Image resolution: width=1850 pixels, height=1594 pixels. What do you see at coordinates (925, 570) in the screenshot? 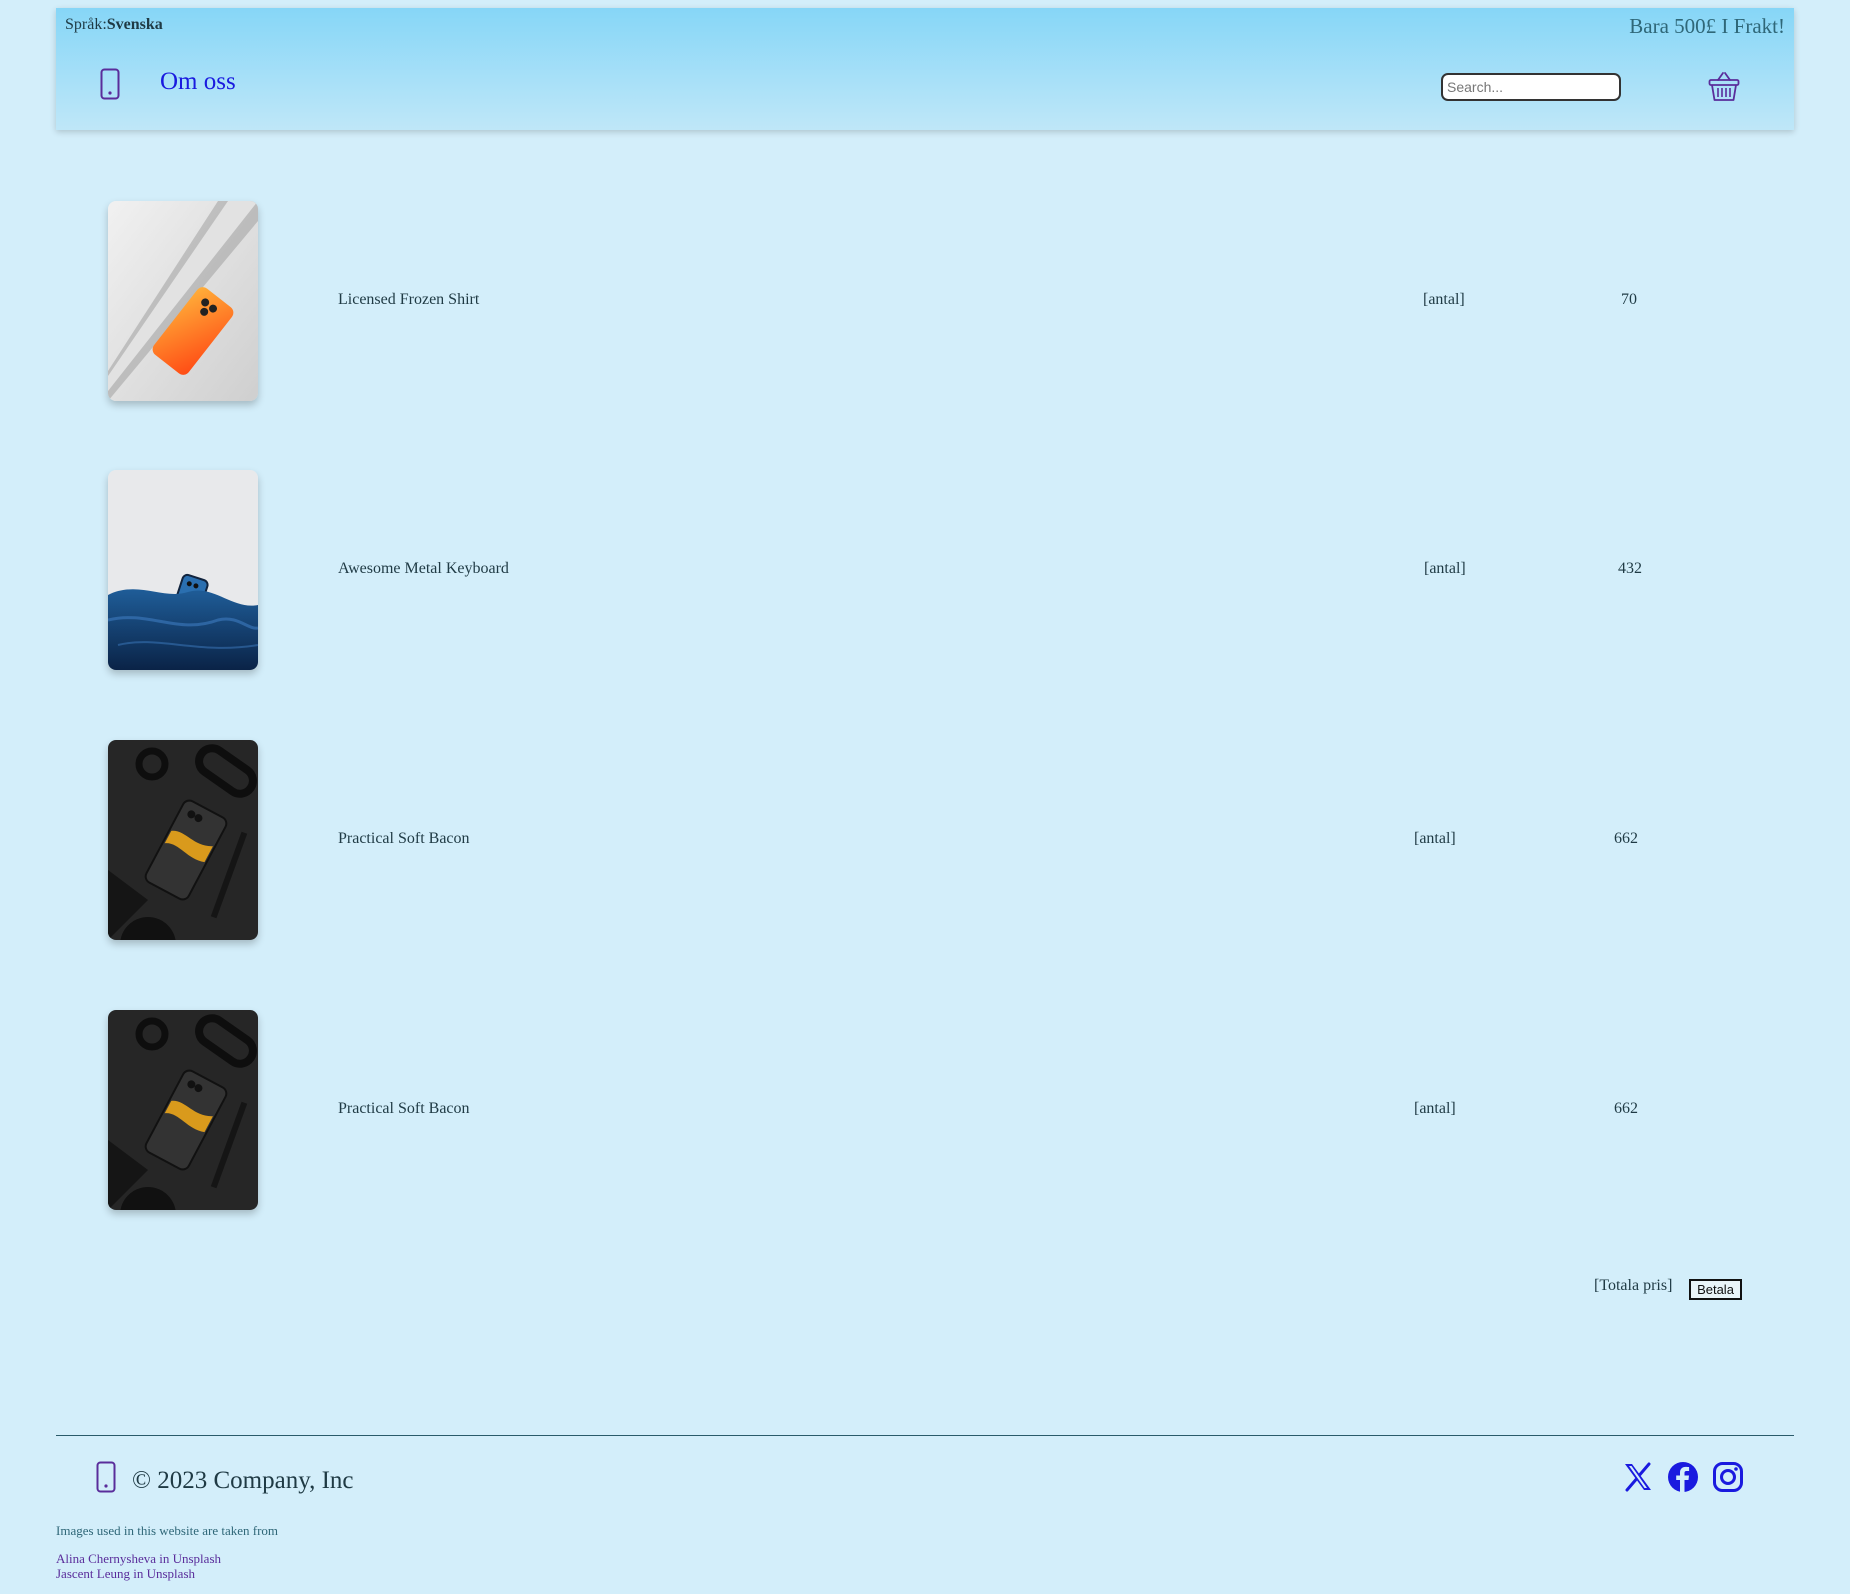
I see `list-item: Awesome Metal Keyboard [antal] 432` at bounding box center [925, 570].